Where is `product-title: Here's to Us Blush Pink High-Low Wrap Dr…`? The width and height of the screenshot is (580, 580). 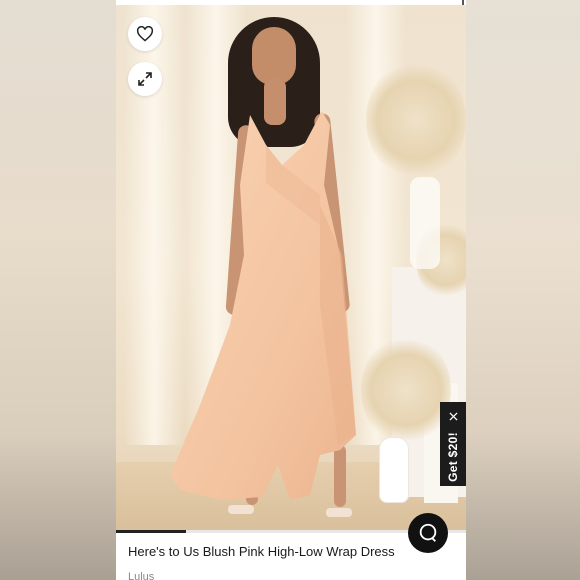 product-title: Here's to Us Blush Pink High-Low Wrap Dr… is located at coordinates (261, 551).